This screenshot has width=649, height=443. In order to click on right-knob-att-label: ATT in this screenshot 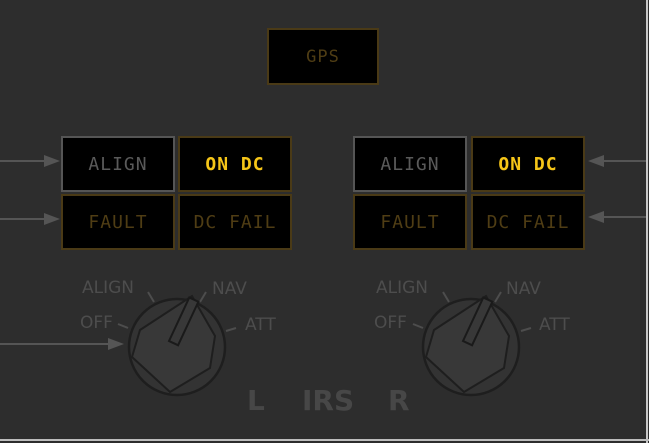, I will do `click(554, 325)`.